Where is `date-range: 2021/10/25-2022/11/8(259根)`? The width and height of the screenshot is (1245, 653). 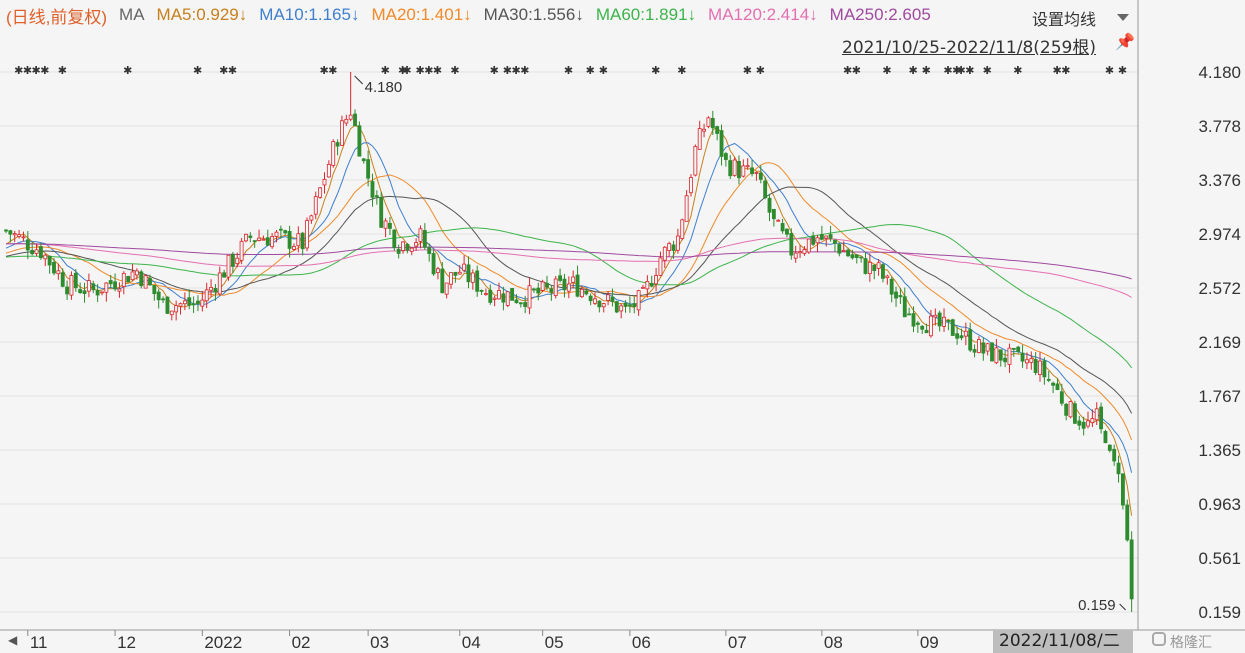 date-range: 2021/10/25-2022/11/8(259根) is located at coordinates (969, 45).